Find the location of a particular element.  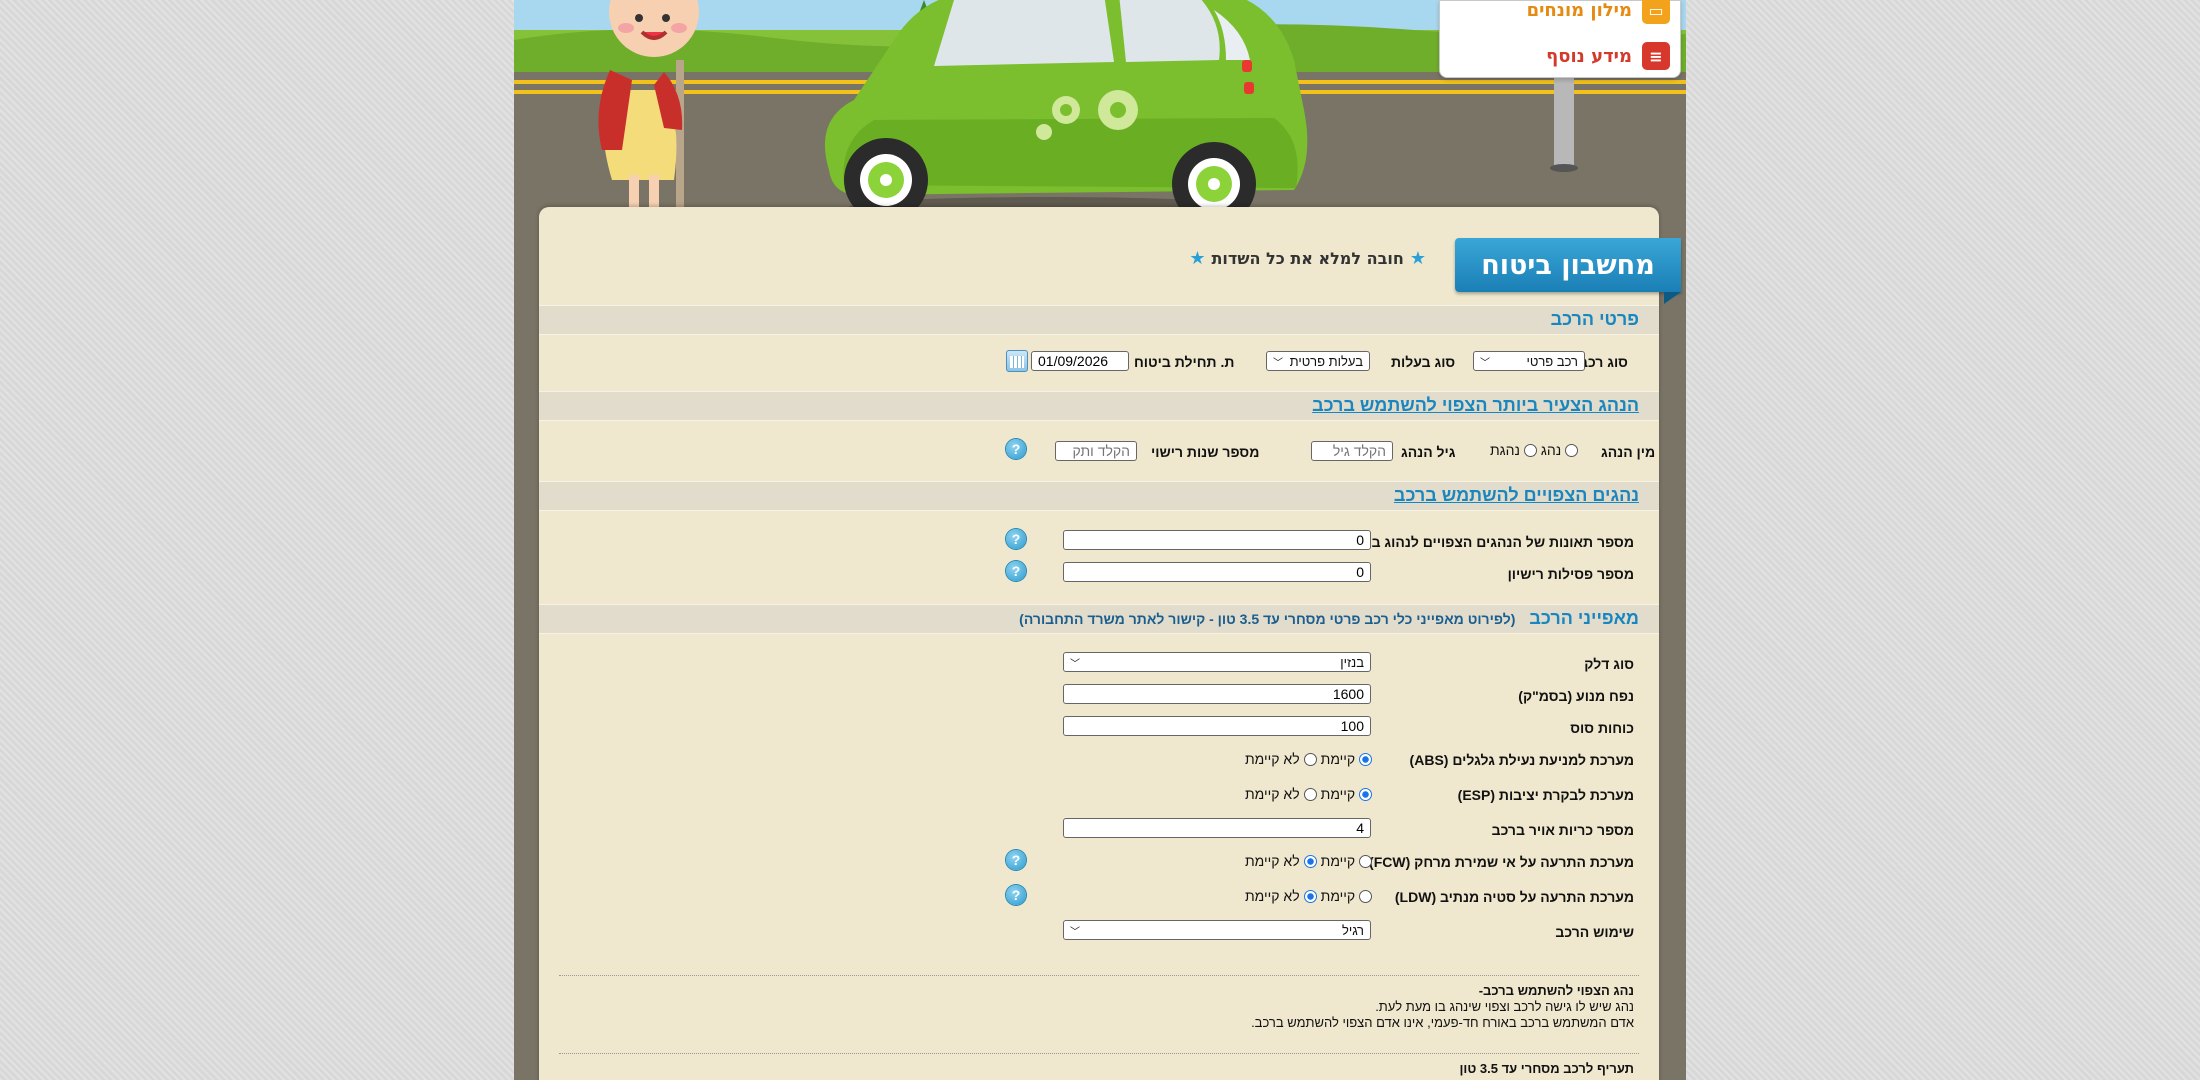

gender-female-radio is located at coordinates (1530, 450).